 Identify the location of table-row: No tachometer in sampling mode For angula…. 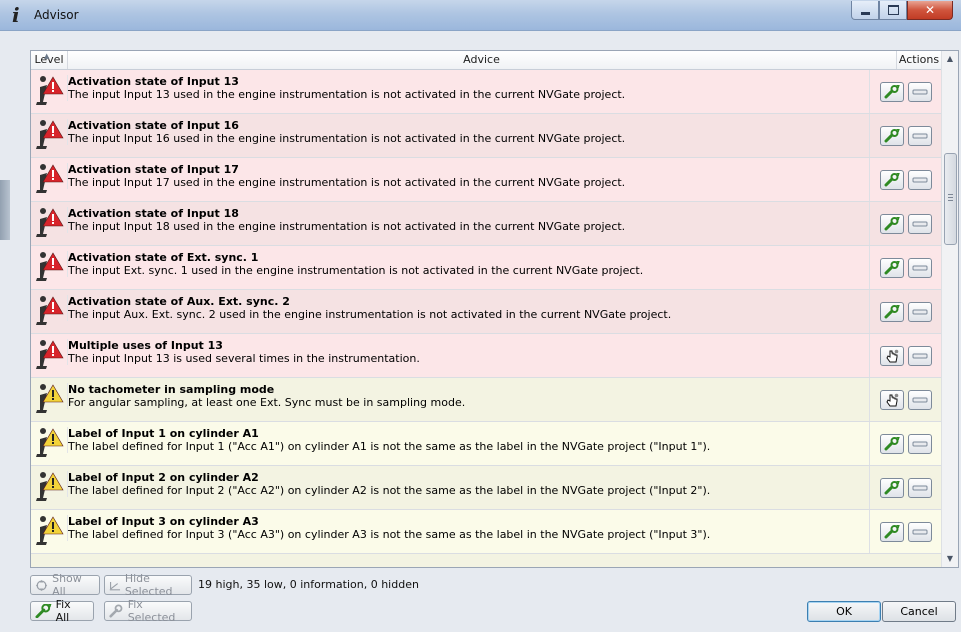
(486, 400).